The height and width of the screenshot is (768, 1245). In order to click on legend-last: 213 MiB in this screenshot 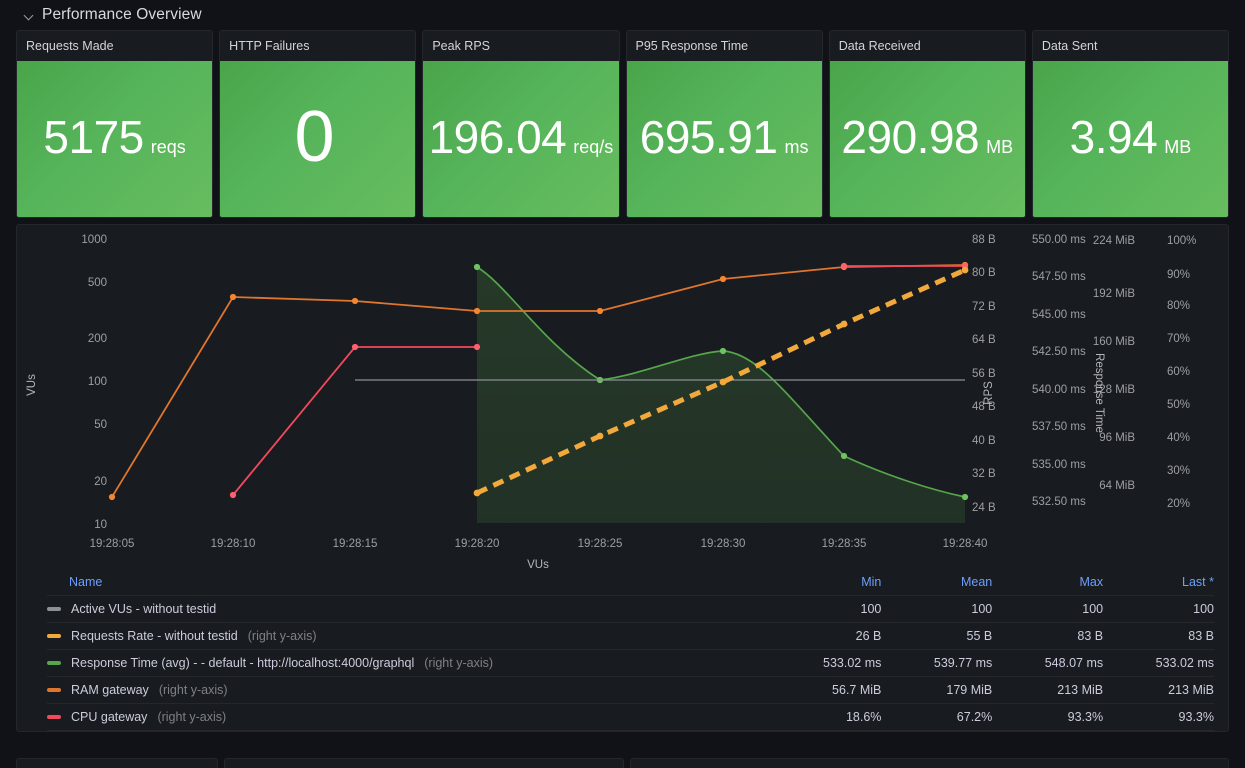, I will do `click(1158, 690)`.